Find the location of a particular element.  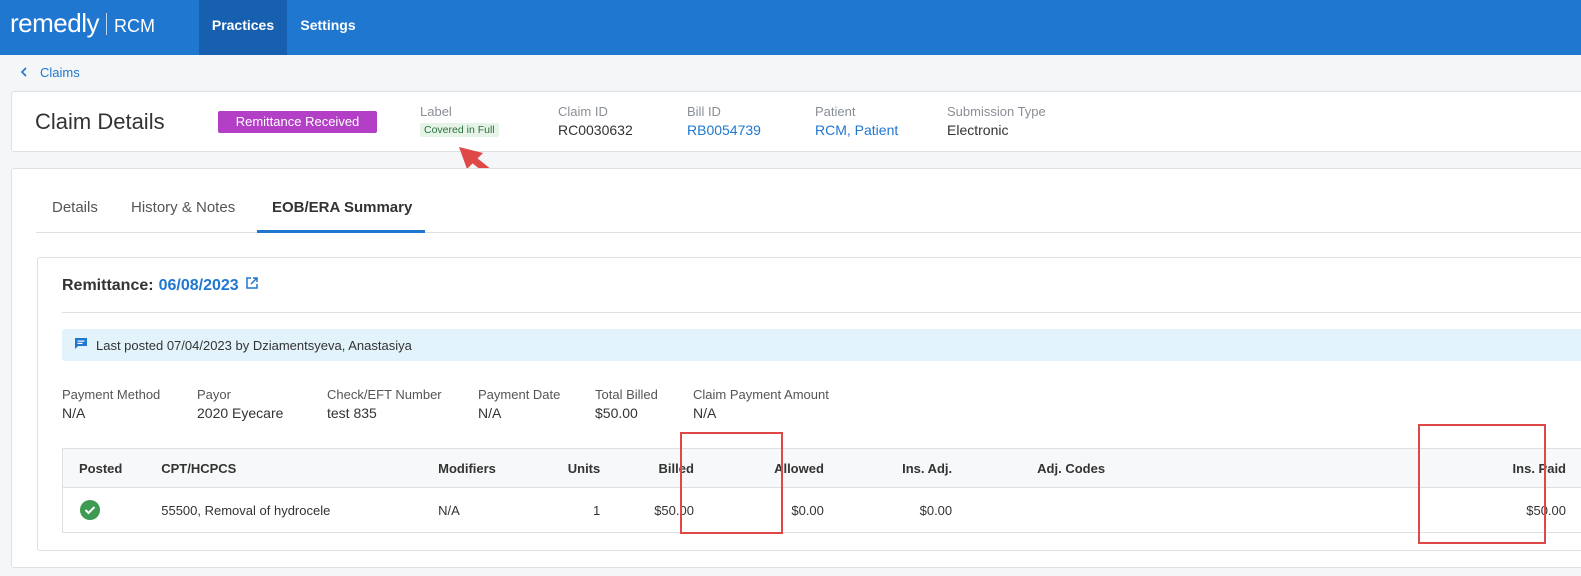

claim-id-label: Claim ID is located at coordinates (583, 111).